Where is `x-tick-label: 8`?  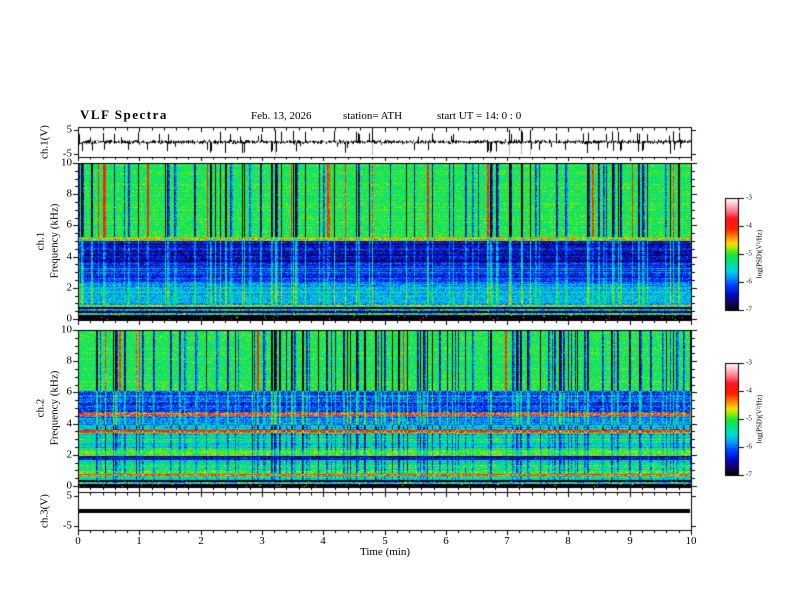
x-tick-label: 8 is located at coordinates (568, 541).